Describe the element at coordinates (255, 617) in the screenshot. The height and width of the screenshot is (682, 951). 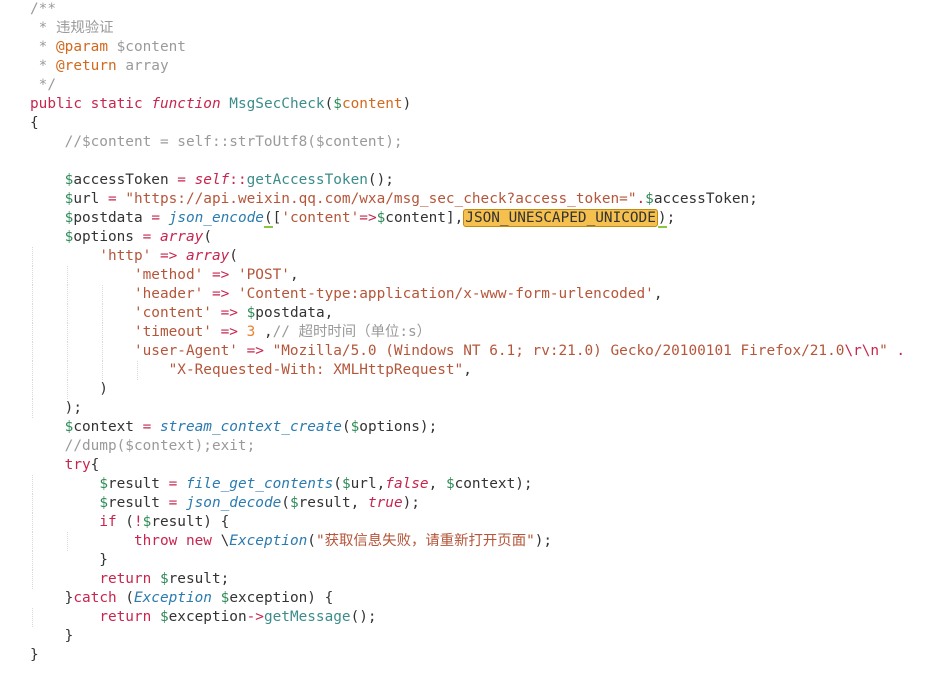
I see `operator: ->` at that location.